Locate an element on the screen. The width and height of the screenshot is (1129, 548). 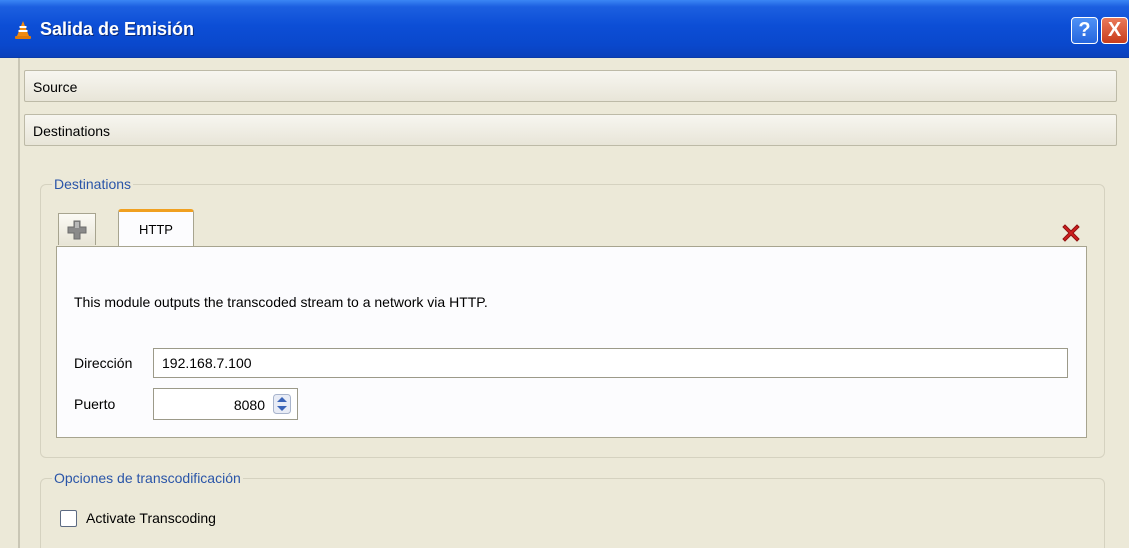
title-bar: Salida de Emisión ? X is located at coordinates (564, 29).